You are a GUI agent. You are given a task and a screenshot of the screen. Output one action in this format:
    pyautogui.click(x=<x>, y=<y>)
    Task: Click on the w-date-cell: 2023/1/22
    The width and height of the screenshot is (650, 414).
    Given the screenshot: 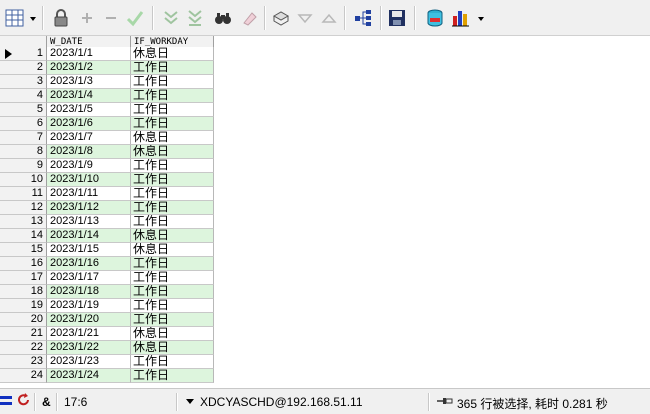 What is the action you would take?
    pyautogui.click(x=89, y=348)
    